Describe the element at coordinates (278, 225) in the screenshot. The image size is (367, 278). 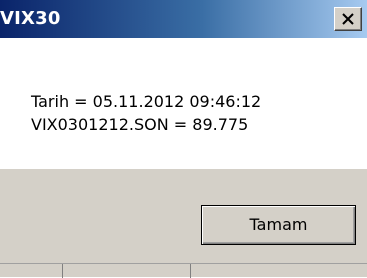
I see `ok-button: Tamam` at that location.